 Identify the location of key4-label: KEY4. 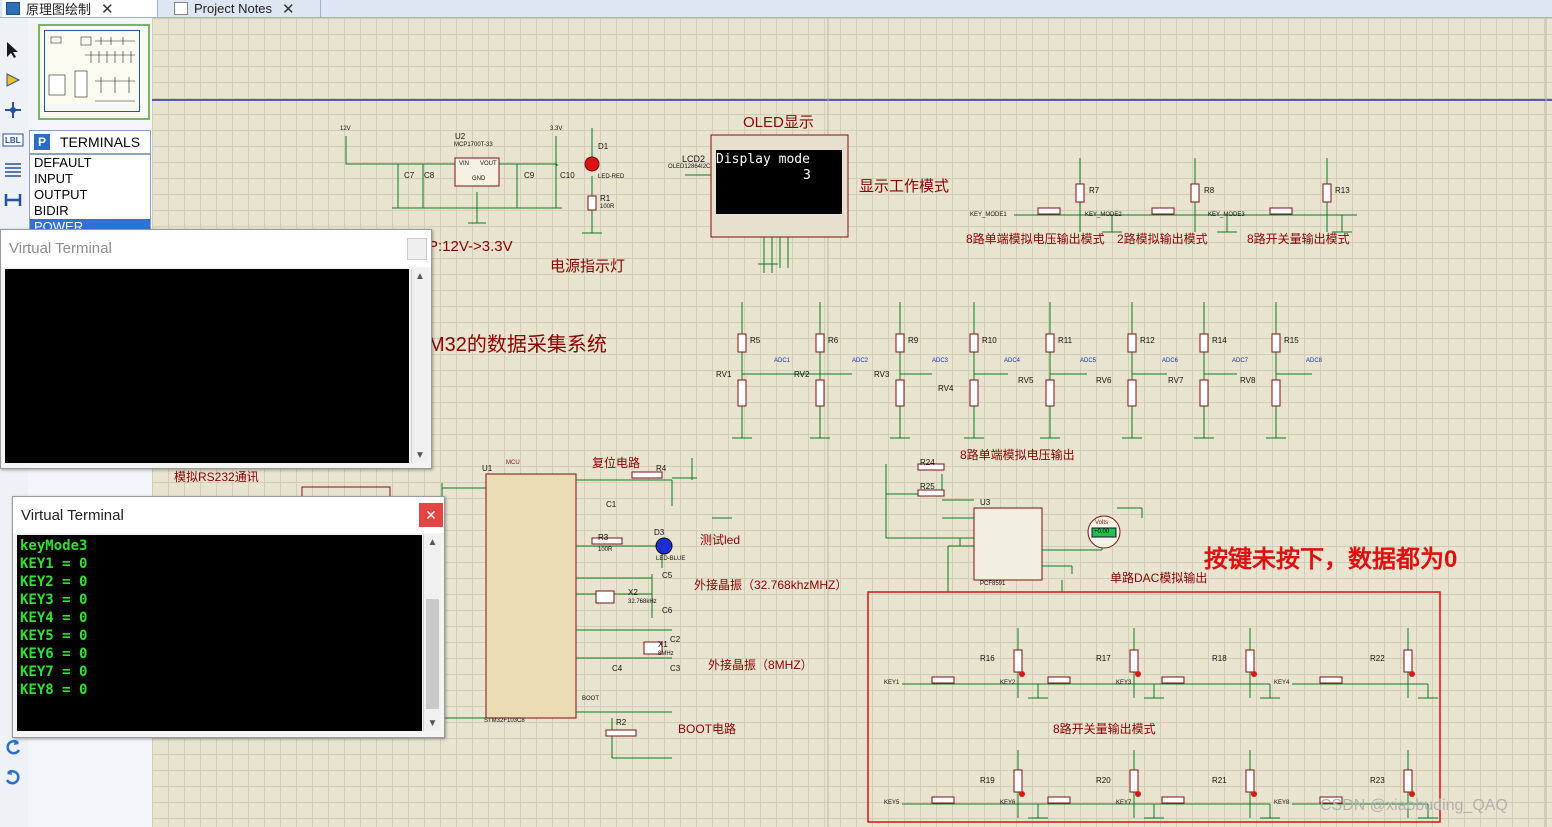
(1282, 683).